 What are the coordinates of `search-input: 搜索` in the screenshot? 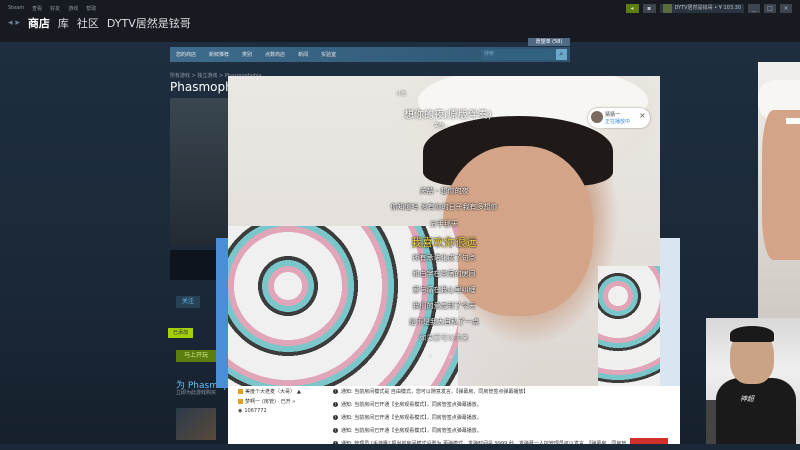 It's located at (518, 54).